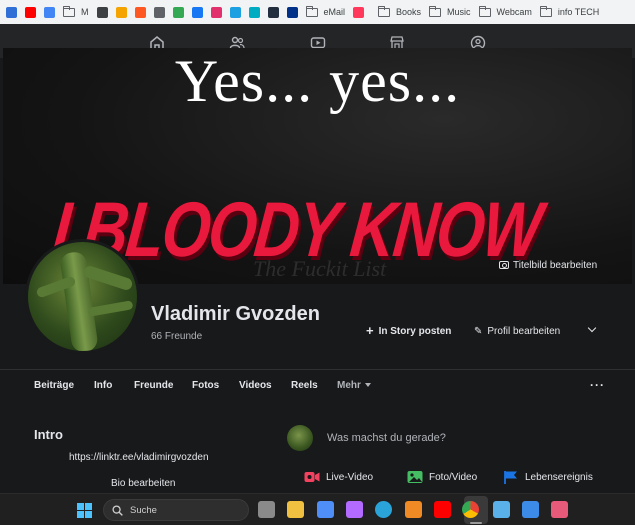 The width and height of the screenshot is (635, 525). I want to click on pencil-icon: ✎, so click(478, 331).